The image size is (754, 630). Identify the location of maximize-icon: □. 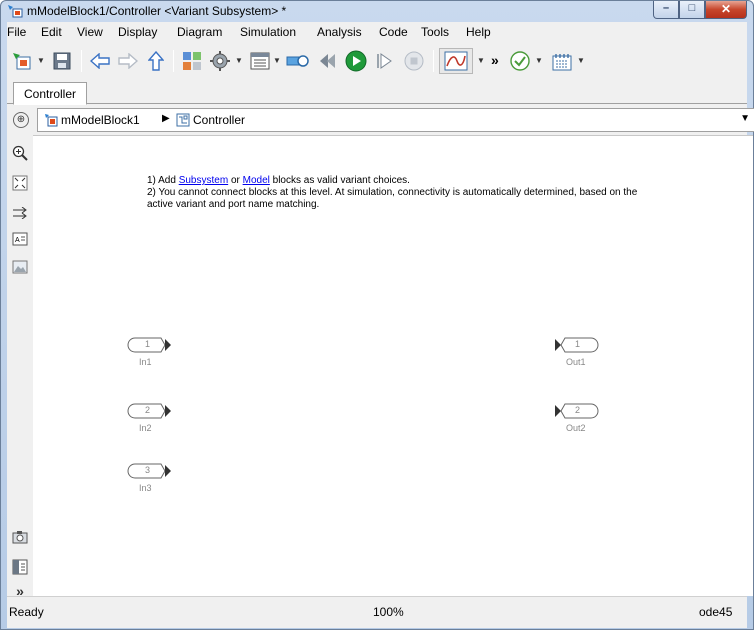
(692, 8).